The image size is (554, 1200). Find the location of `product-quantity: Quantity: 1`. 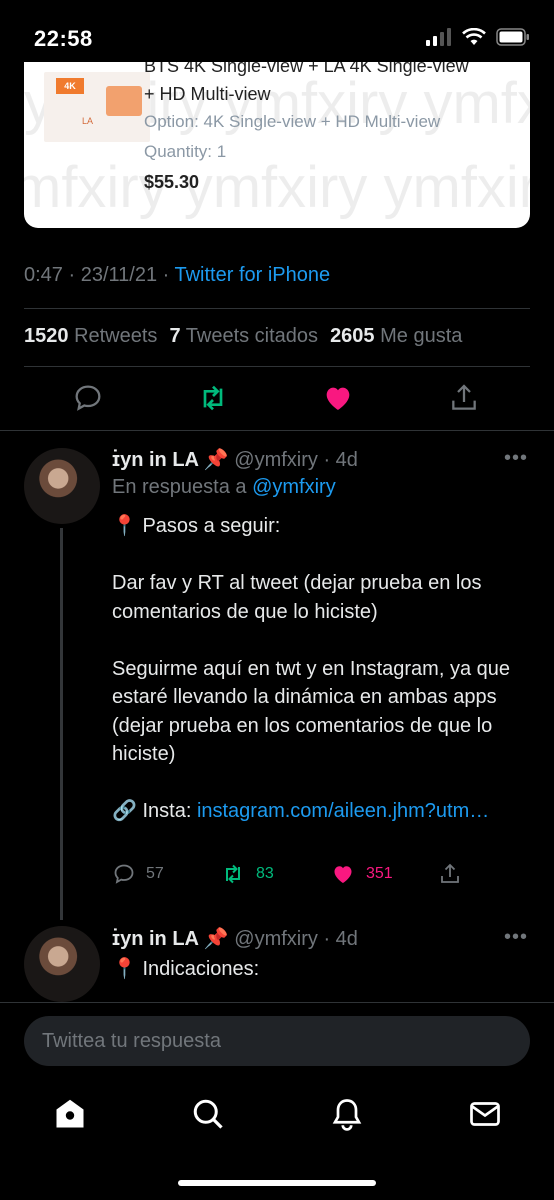

product-quantity: Quantity: 1 is located at coordinates (185, 151).